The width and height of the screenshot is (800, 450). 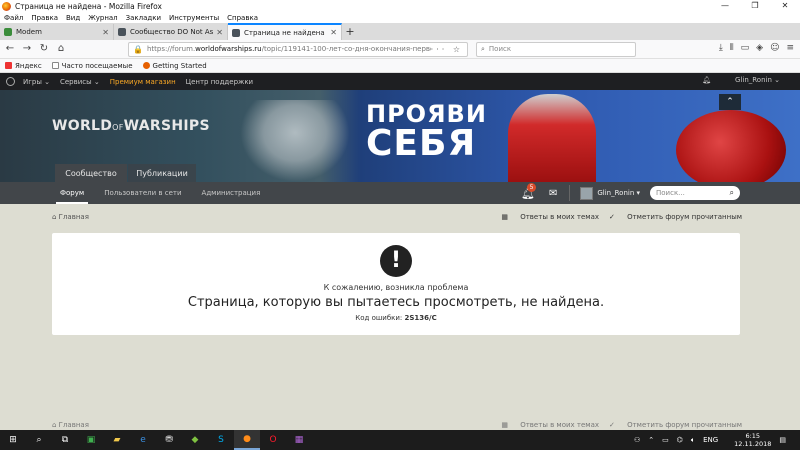 What do you see at coordinates (721, 48) in the screenshot?
I see `download-icon: ⤓` at bounding box center [721, 48].